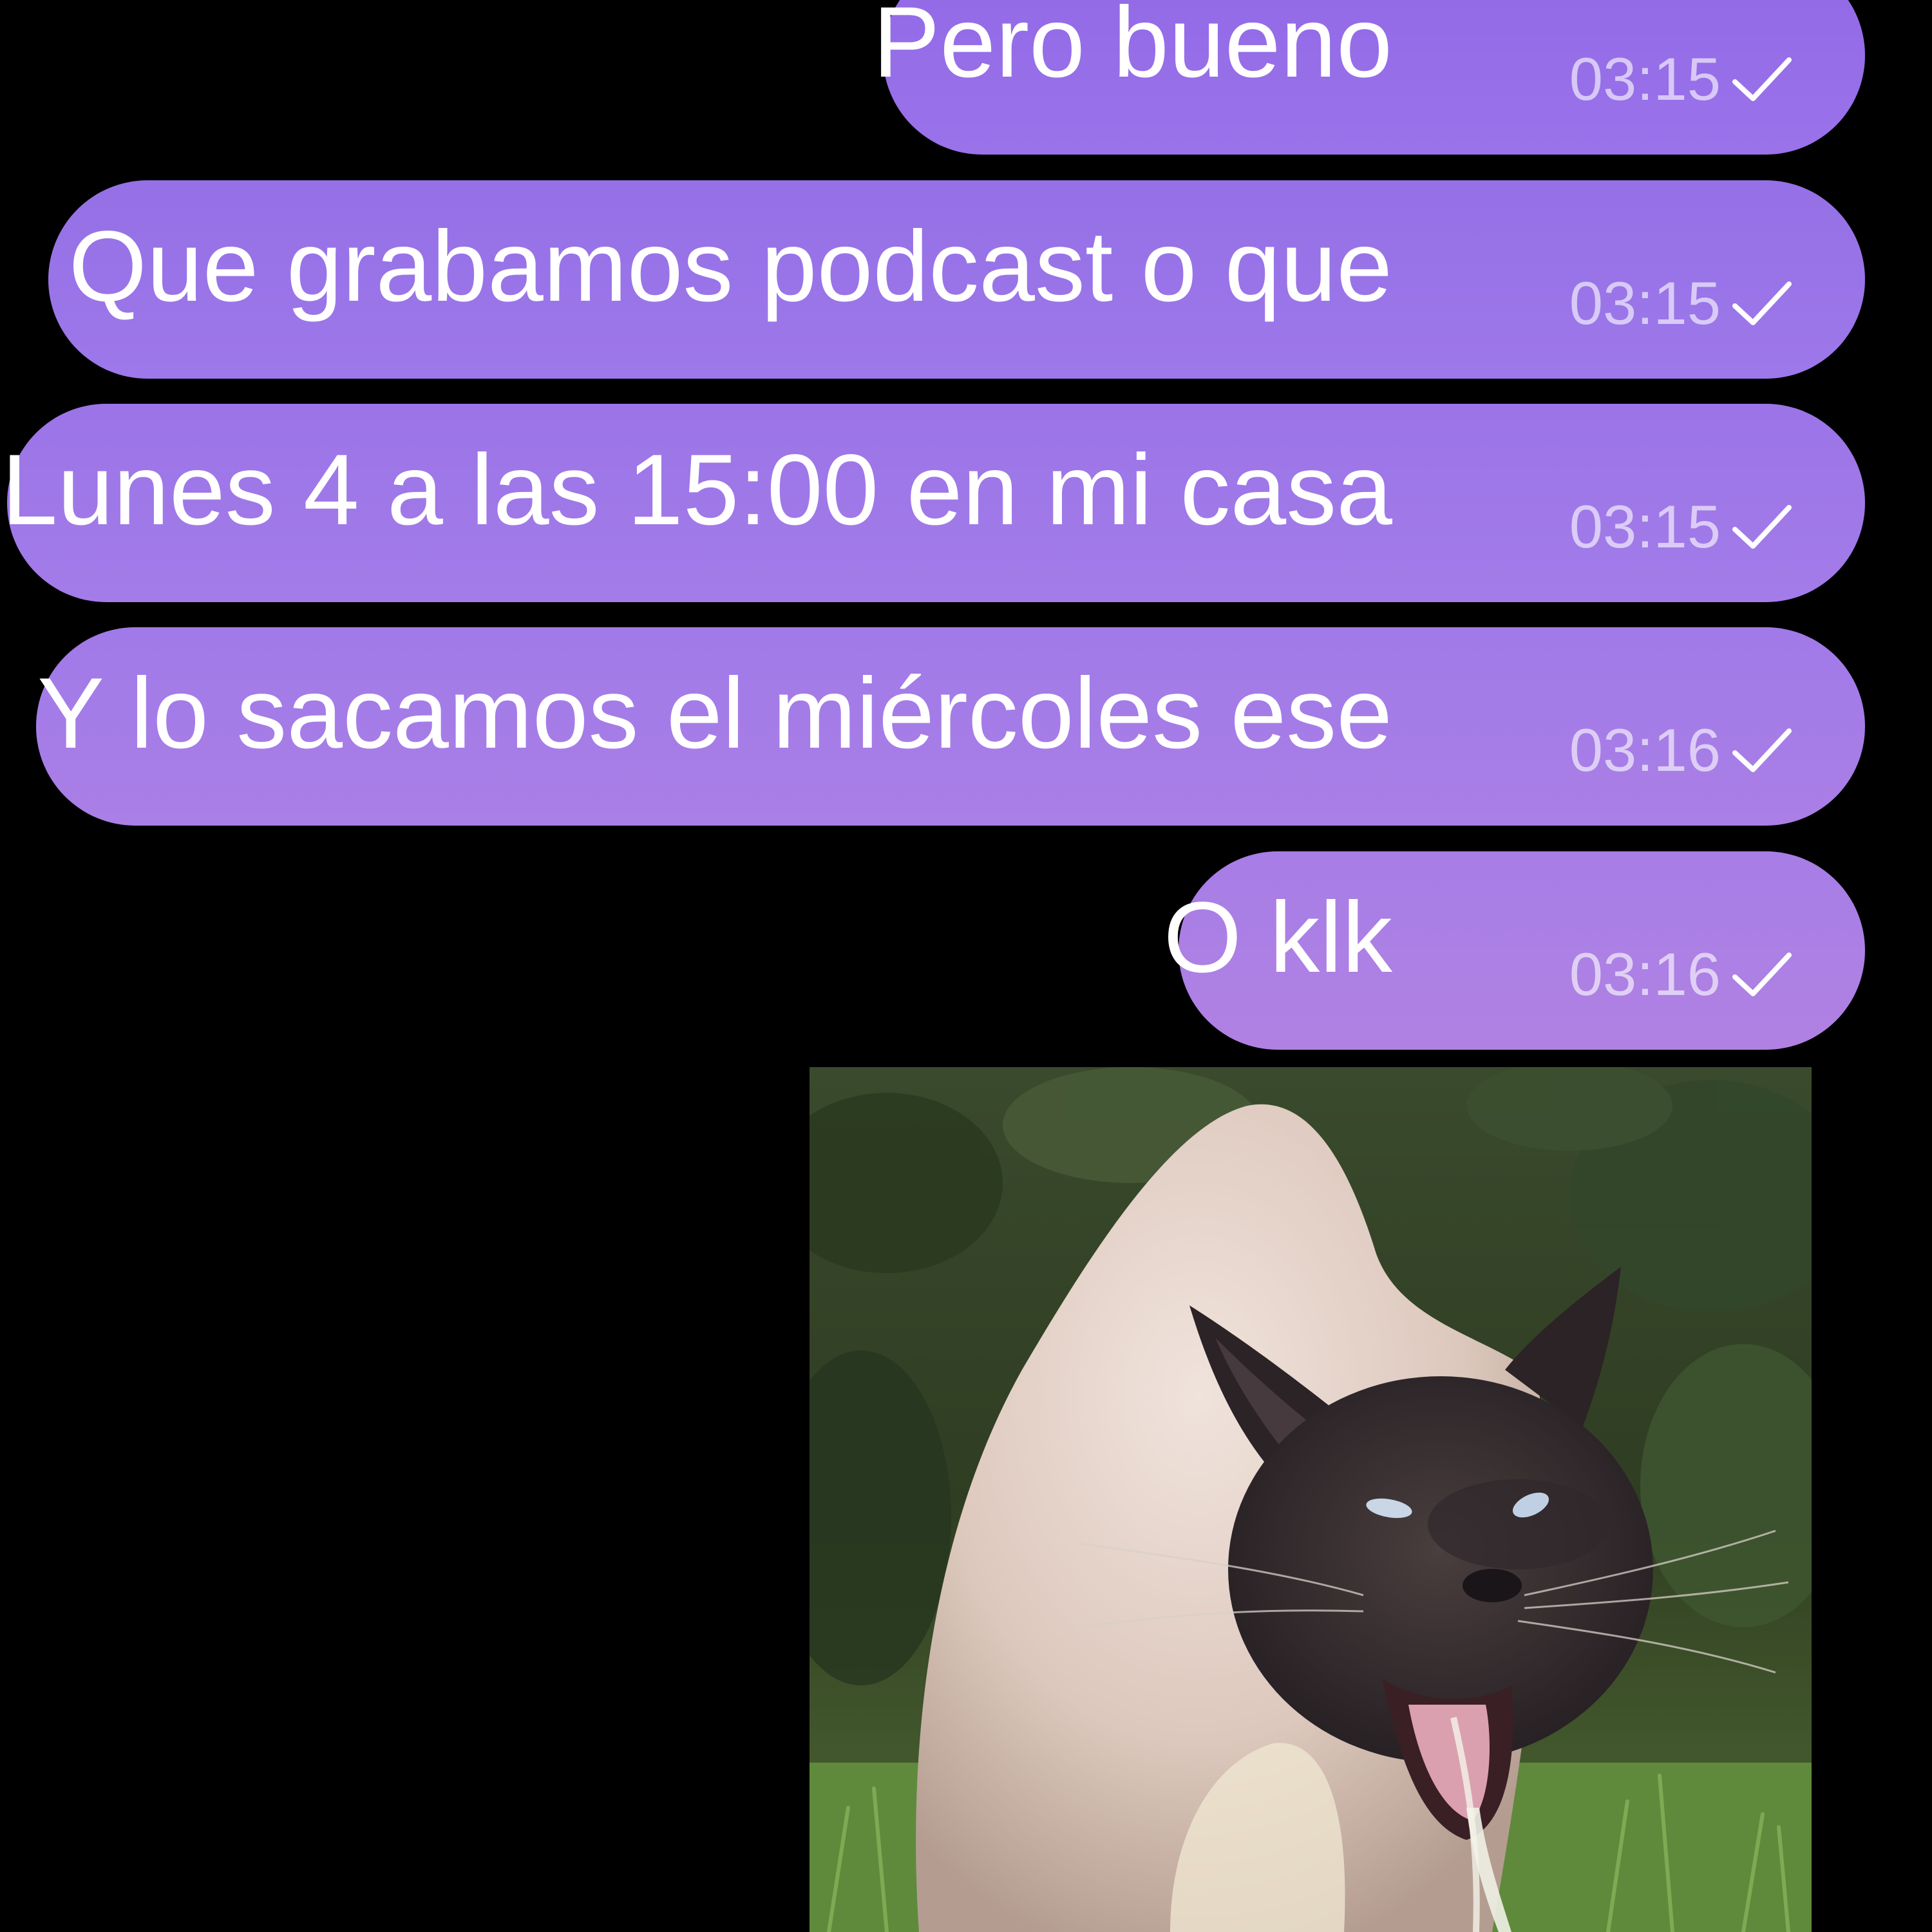 This screenshot has height=1932, width=1932. I want to click on message-text: Que grabamos podcast o que, so click(730, 267).